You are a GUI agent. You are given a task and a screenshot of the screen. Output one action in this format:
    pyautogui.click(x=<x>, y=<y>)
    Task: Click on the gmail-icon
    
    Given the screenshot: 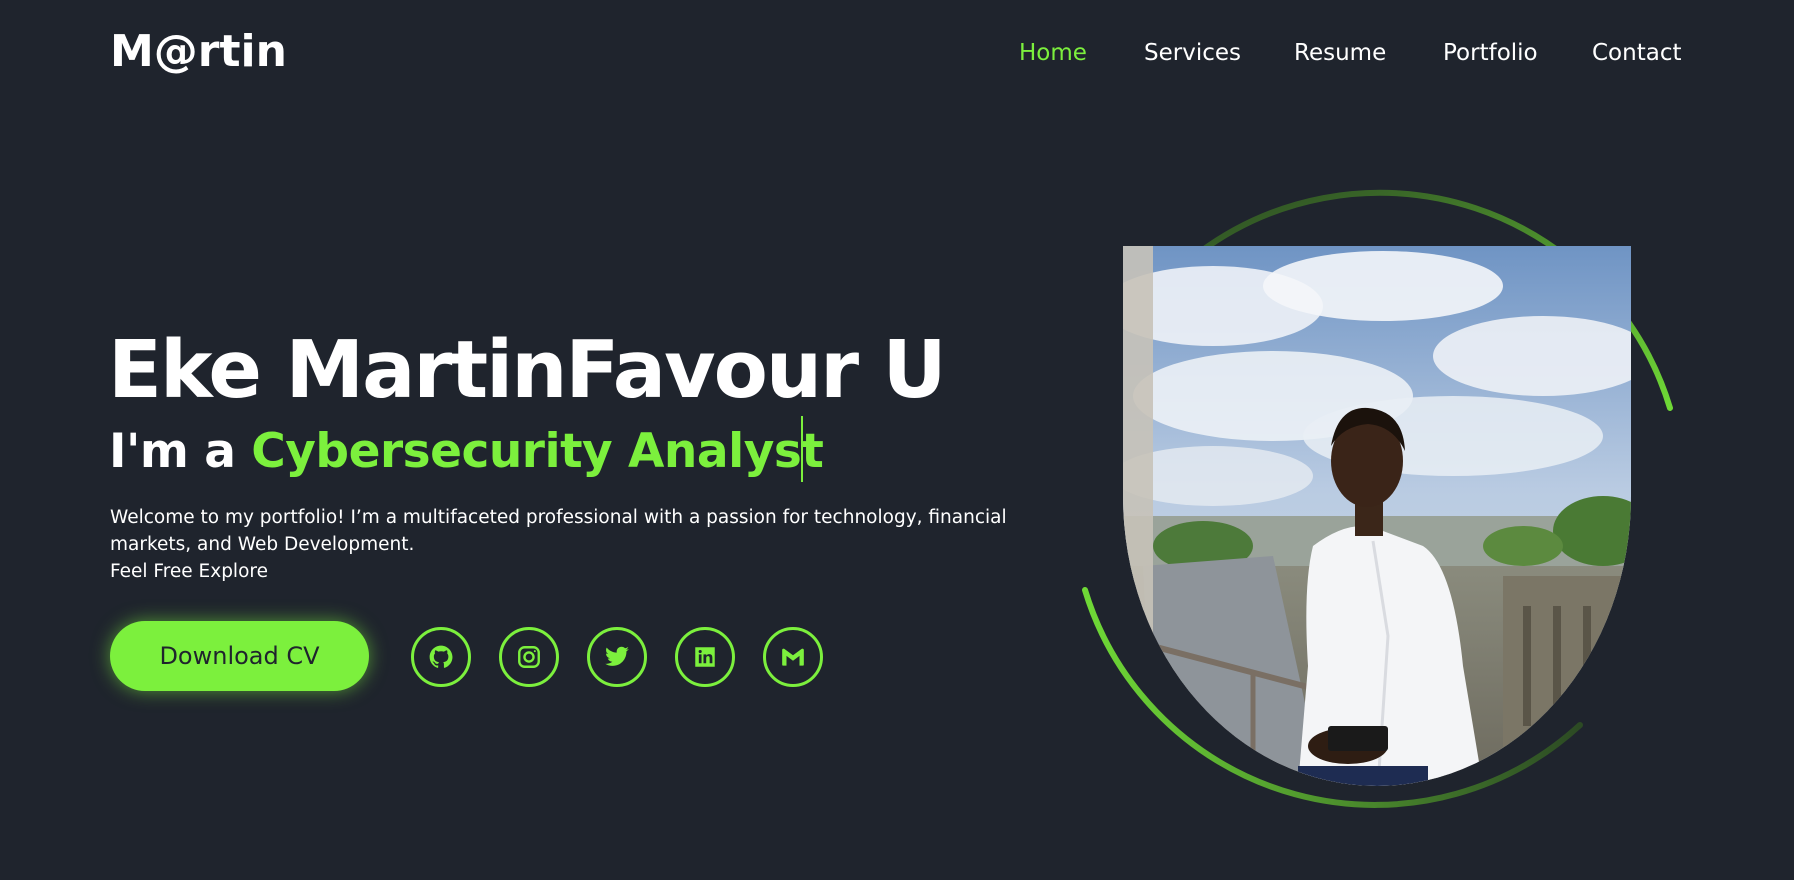 What is the action you would take?
    pyautogui.click(x=793, y=657)
    